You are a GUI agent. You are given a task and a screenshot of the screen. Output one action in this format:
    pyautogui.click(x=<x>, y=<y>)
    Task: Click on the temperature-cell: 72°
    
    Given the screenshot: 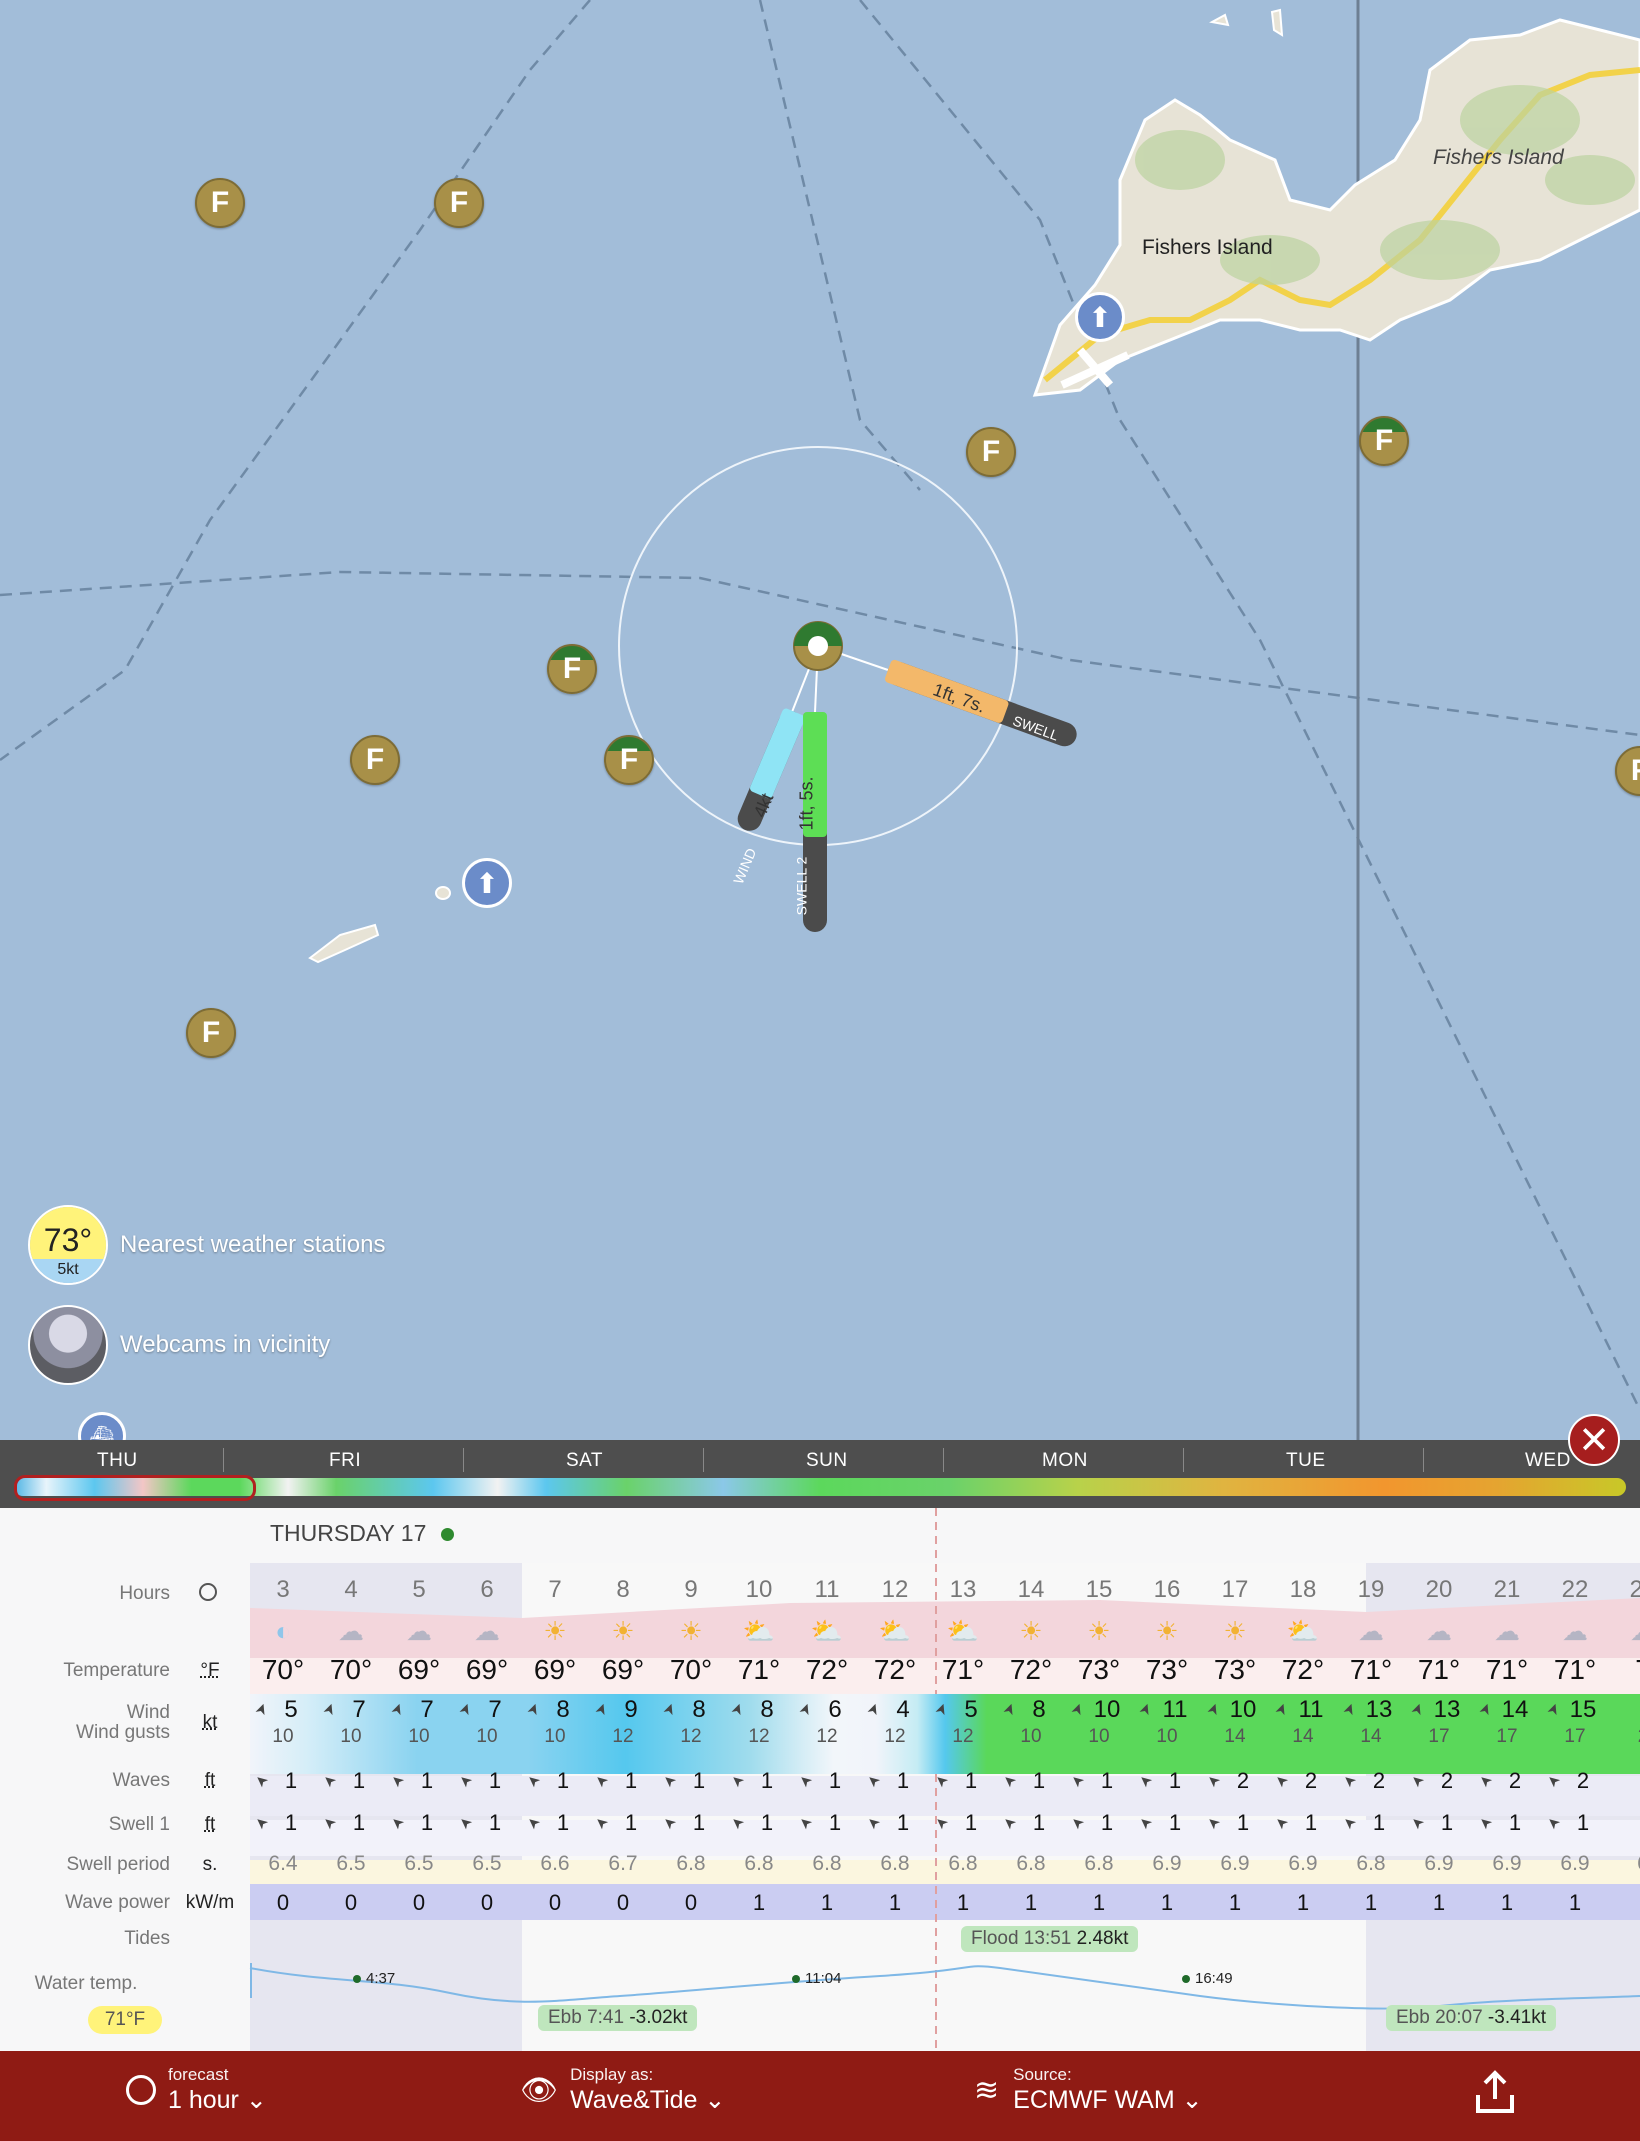 What is the action you would take?
    pyautogui.click(x=895, y=1669)
    